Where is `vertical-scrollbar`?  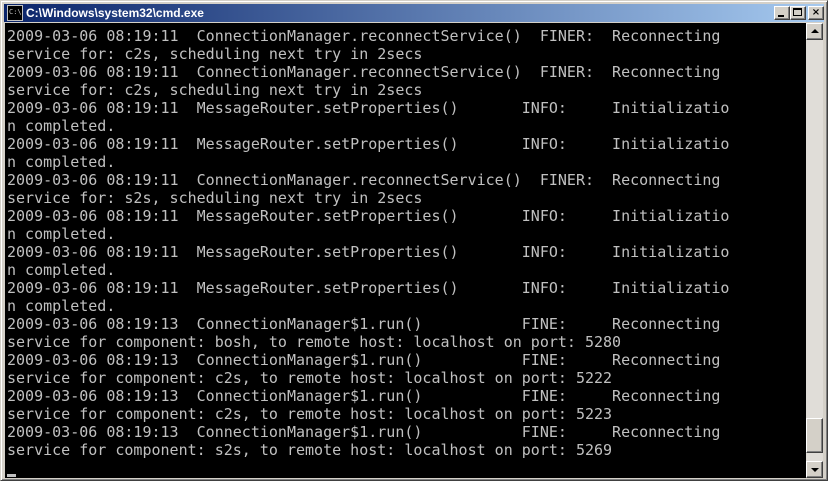
vertical-scrollbar is located at coordinates (814, 250).